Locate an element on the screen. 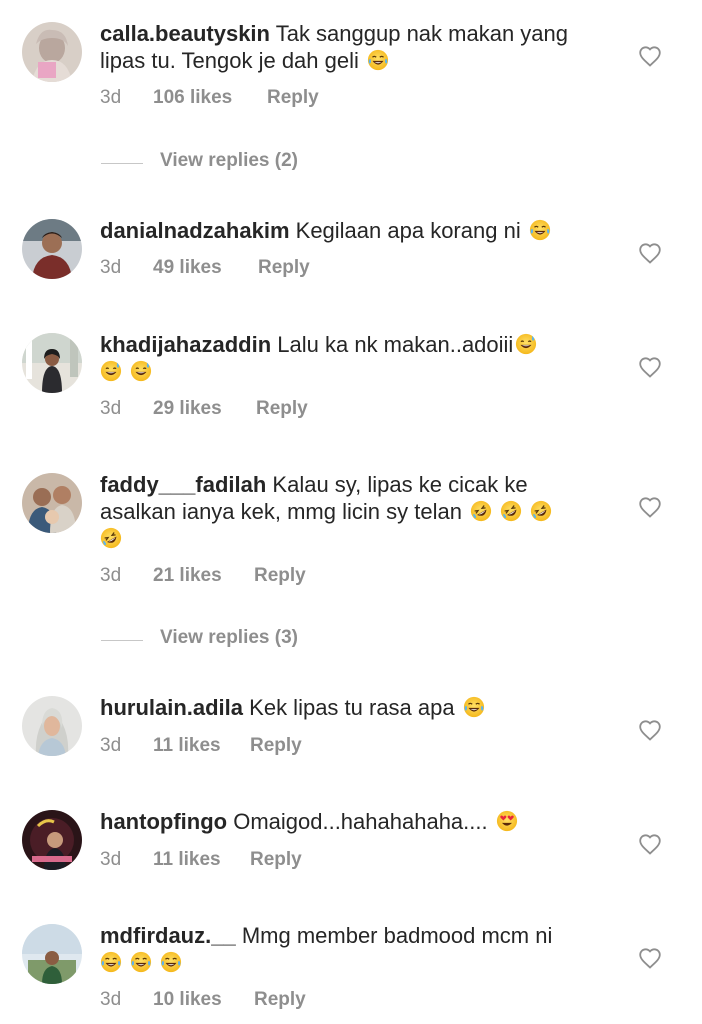 Image resolution: width=702 pixels, height=1024 pixels. comment-text: danialnadzahakim Kegilaan apa korang ni is located at coordinates (352, 230).